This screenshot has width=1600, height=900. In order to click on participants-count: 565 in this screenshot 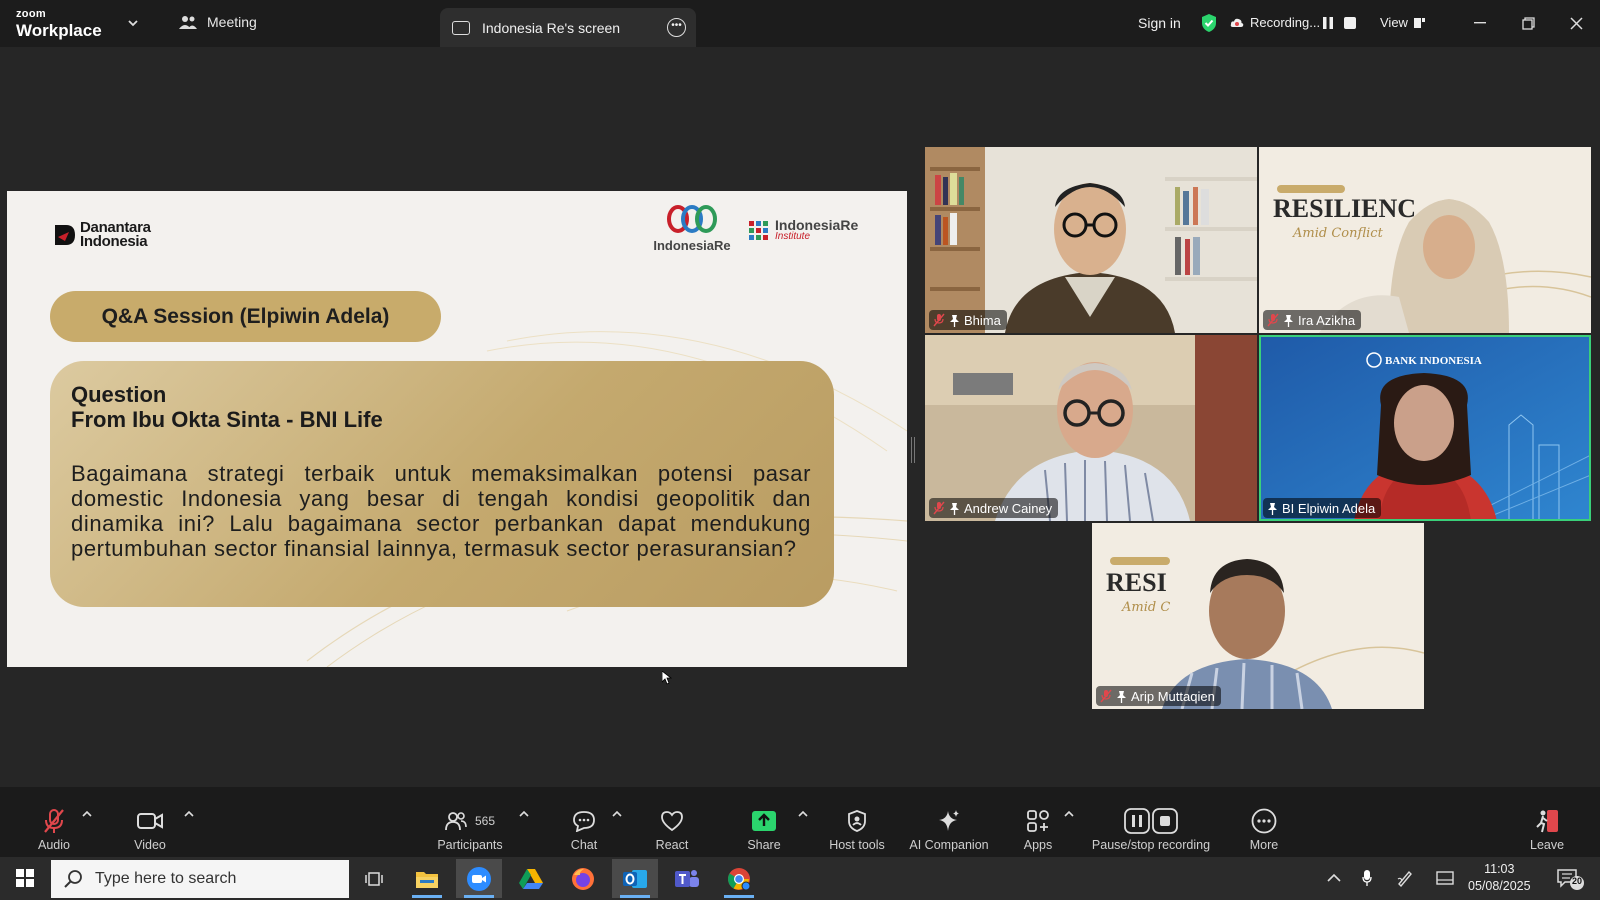, I will do `click(485, 821)`.